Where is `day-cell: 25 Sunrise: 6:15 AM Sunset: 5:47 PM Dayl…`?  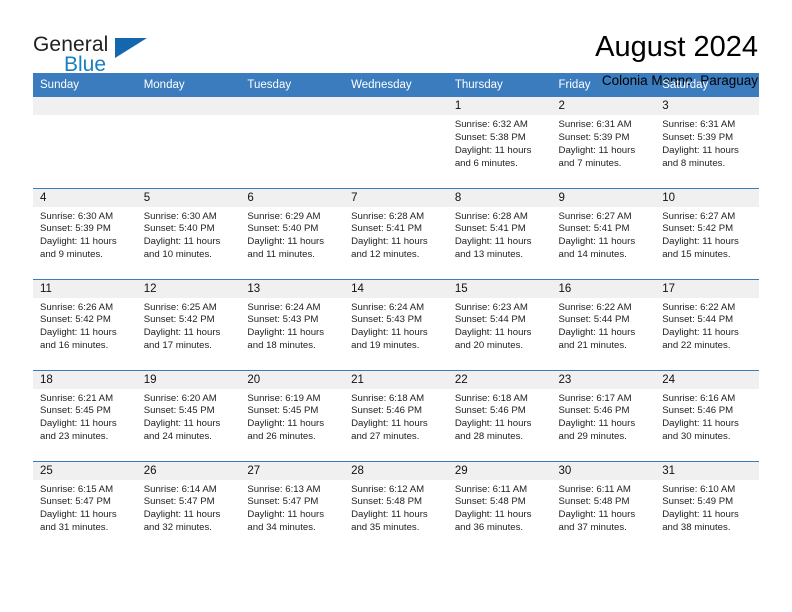
day-cell: 25 Sunrise: 6:15 AM Sunset: 5:47 PM Dayl… is located at coordinates (85, 506).